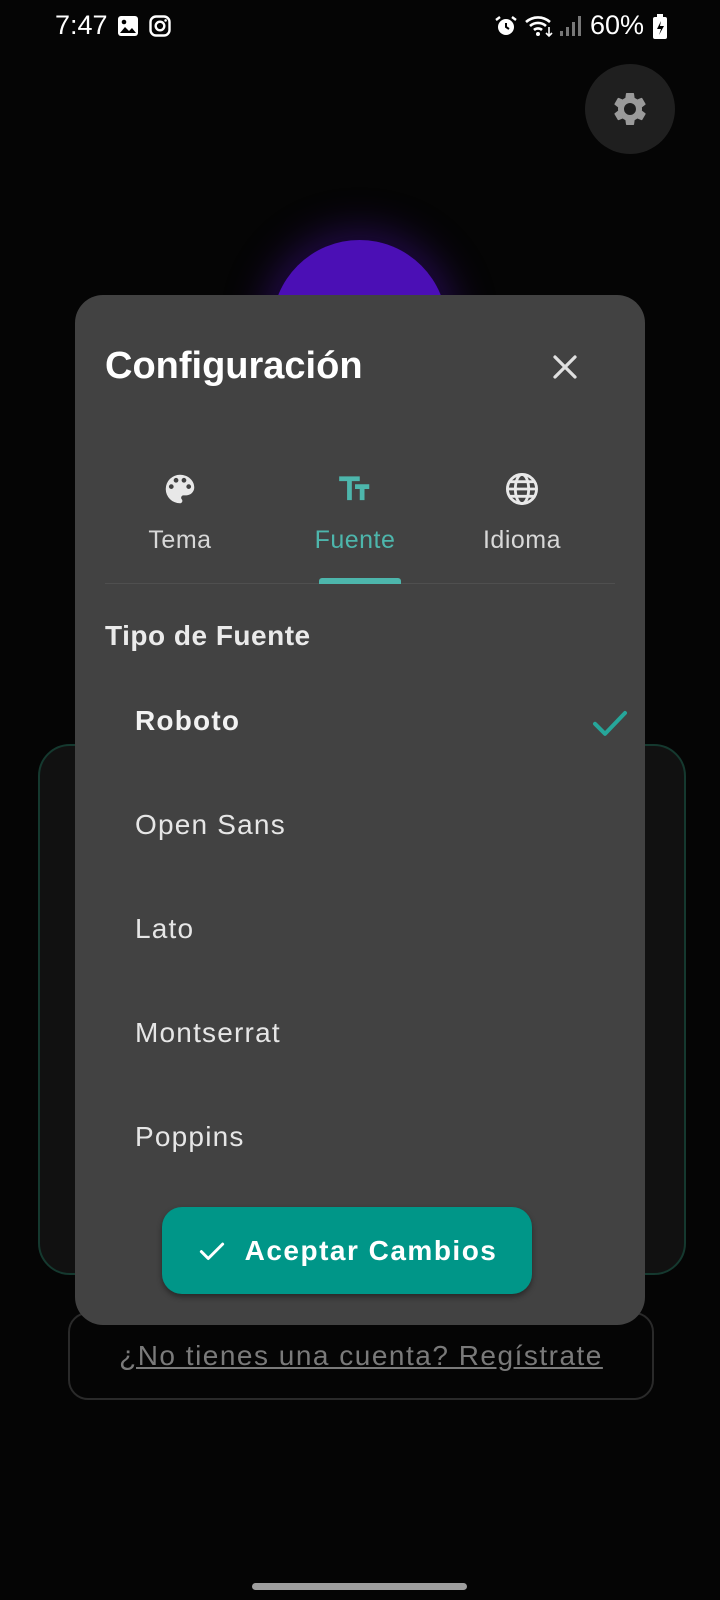 The width and height of the screenshot is (720, 1600). Describe the element at coordinates (617, 25) in the screenshot. I see `battery-percentage: 60%` at that location.